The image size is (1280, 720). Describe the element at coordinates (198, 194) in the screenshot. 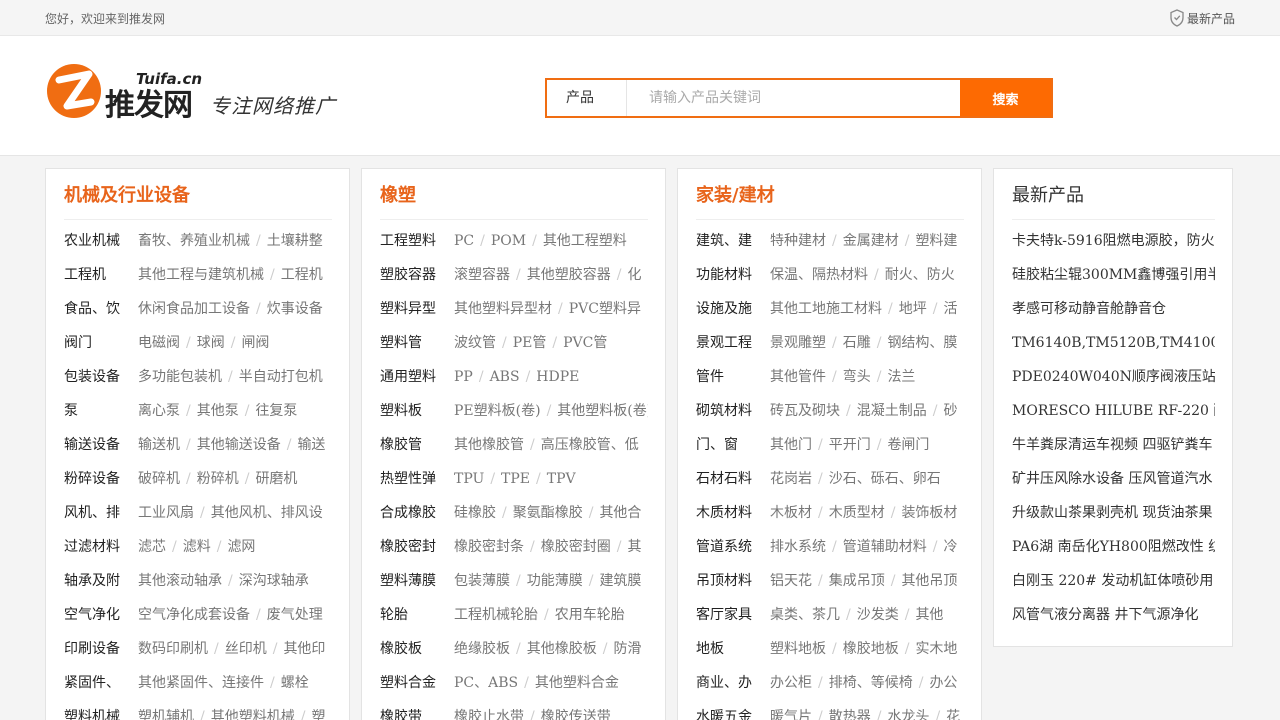

I see `category-card-title: 机械及行业设备` at that location.